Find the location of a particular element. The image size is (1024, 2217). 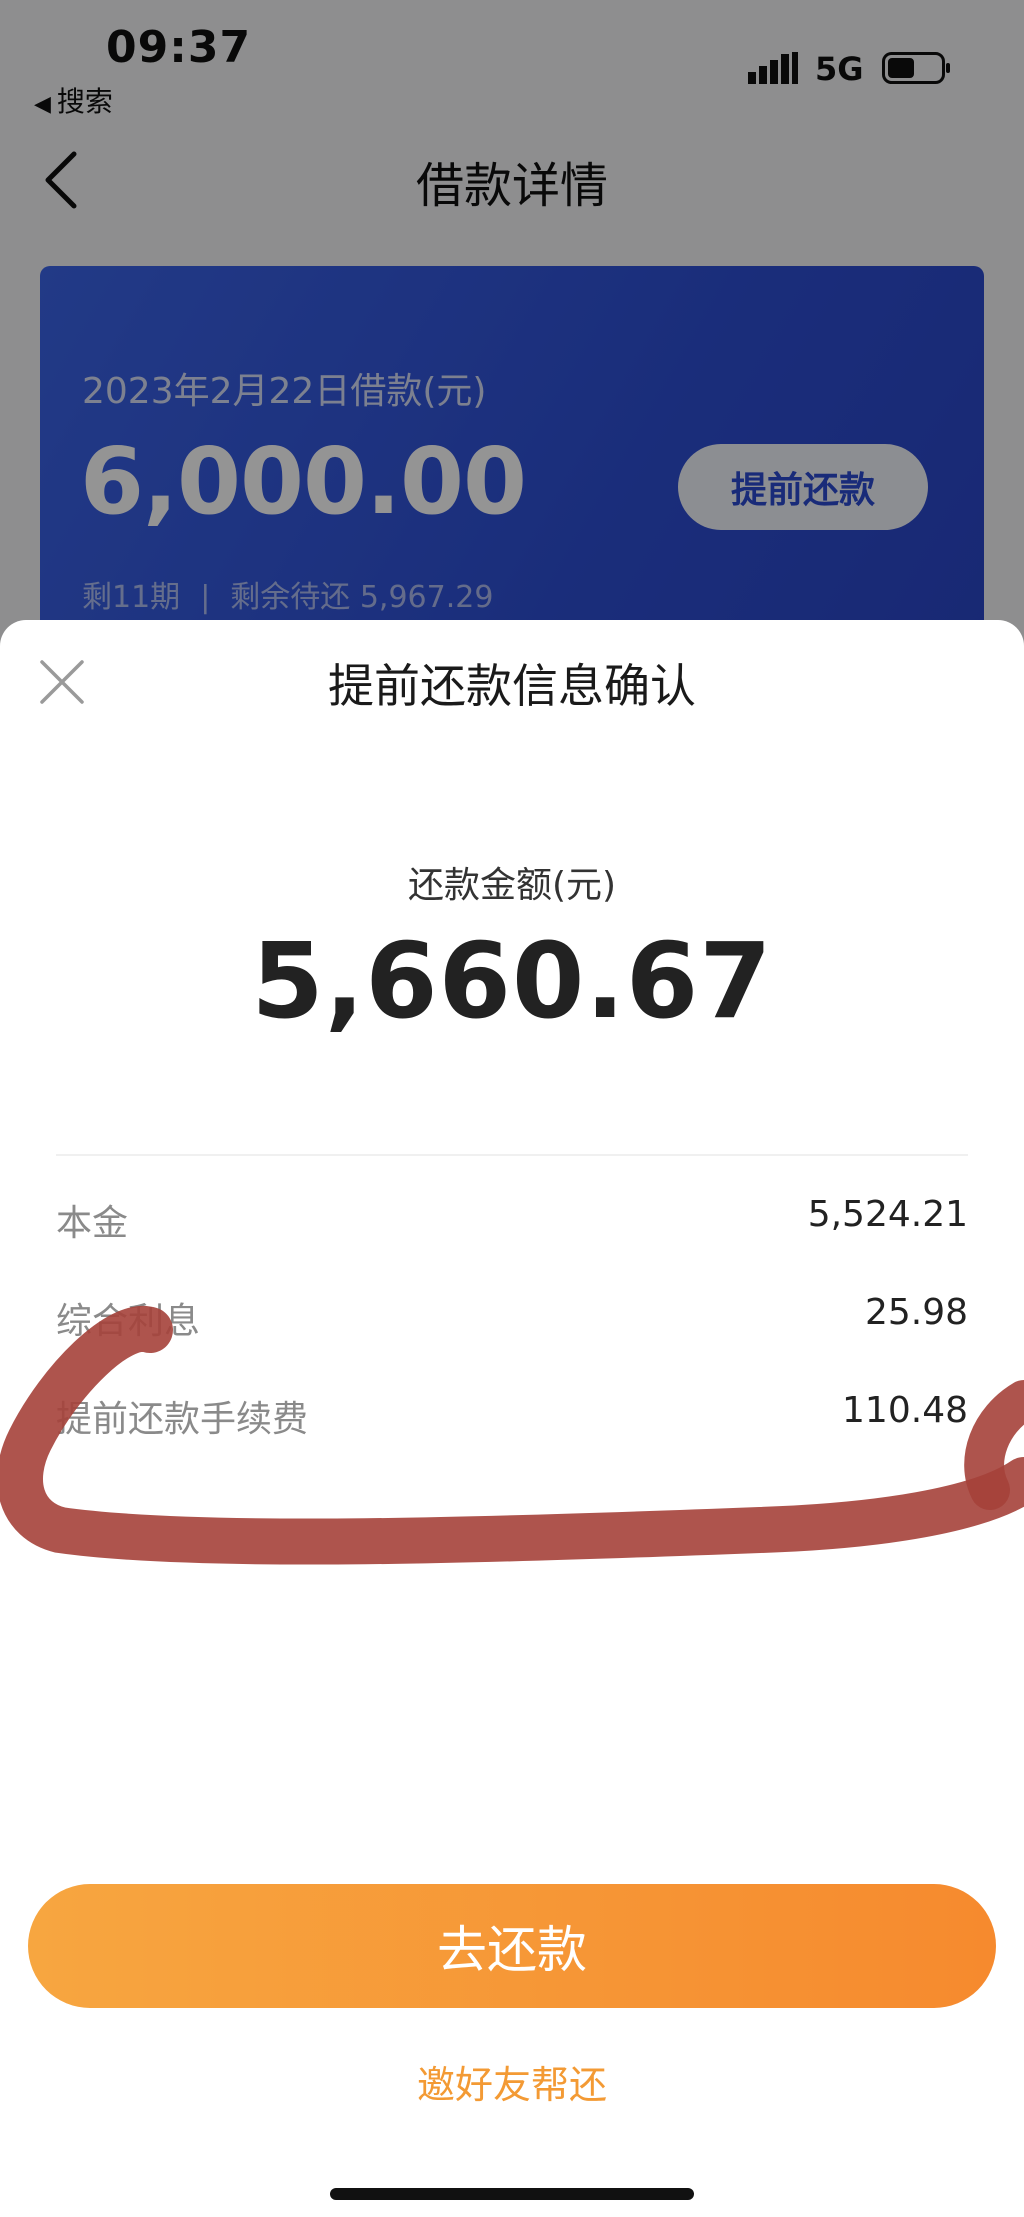

detail-value: 25.98 is located at coordinates (916, 1312).